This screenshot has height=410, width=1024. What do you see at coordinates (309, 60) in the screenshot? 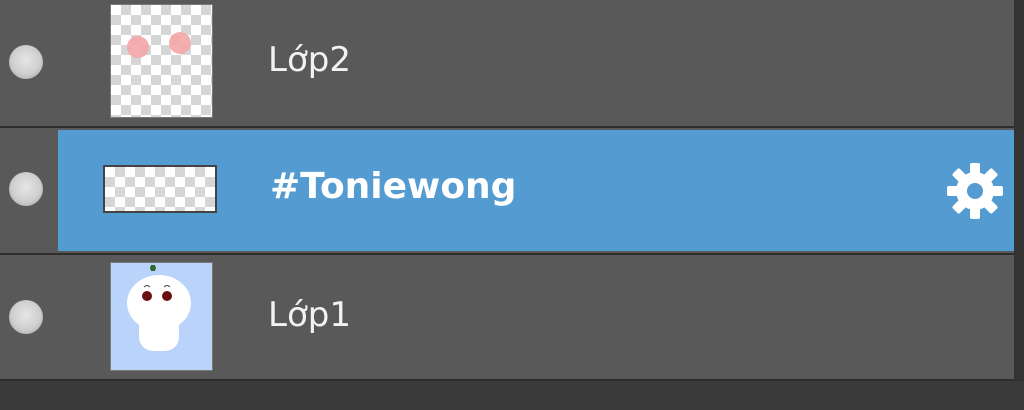
I see `layer-name: Lớp2` at bounding box center [309, 60].